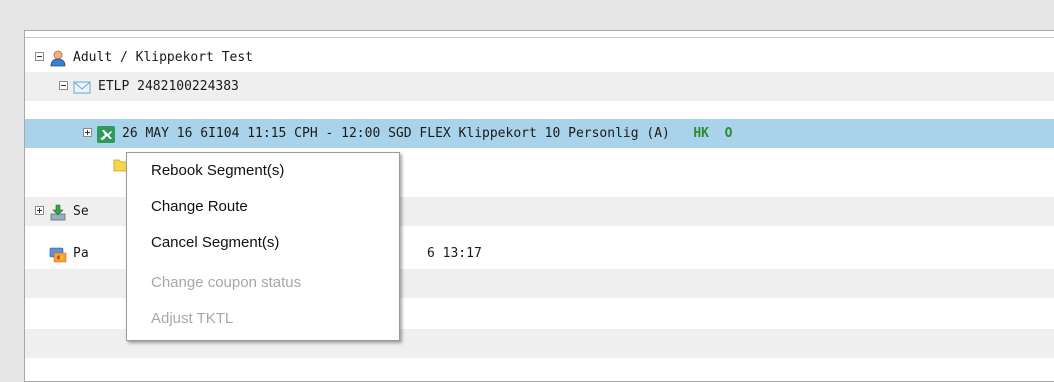  Describe the element at coordinates (728, 133) in the screenshot. I see `coupon-status: O` at that location.